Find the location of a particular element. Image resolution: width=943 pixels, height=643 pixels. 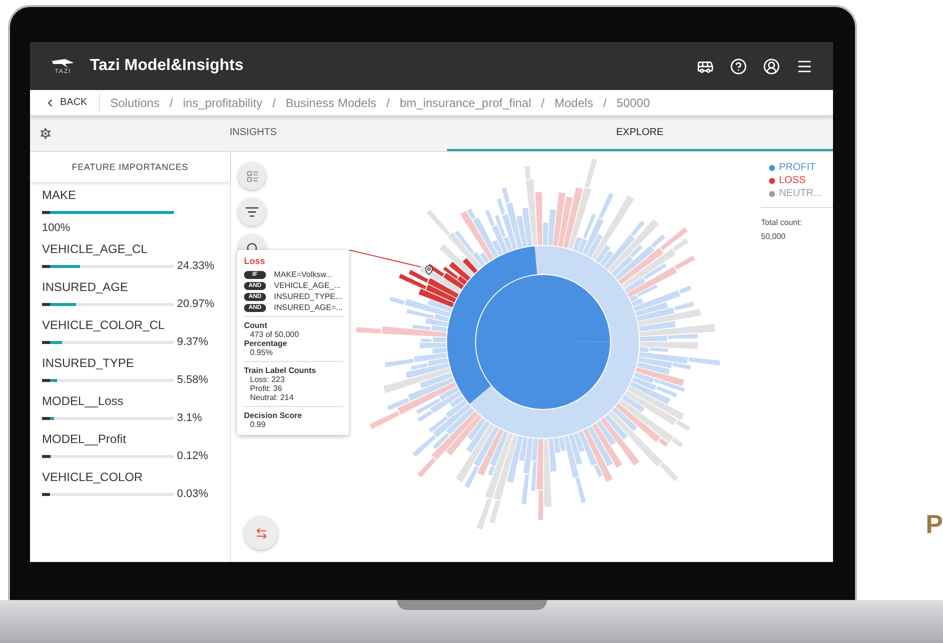

legend-label: LOSS is located at coordinates (792, 180).